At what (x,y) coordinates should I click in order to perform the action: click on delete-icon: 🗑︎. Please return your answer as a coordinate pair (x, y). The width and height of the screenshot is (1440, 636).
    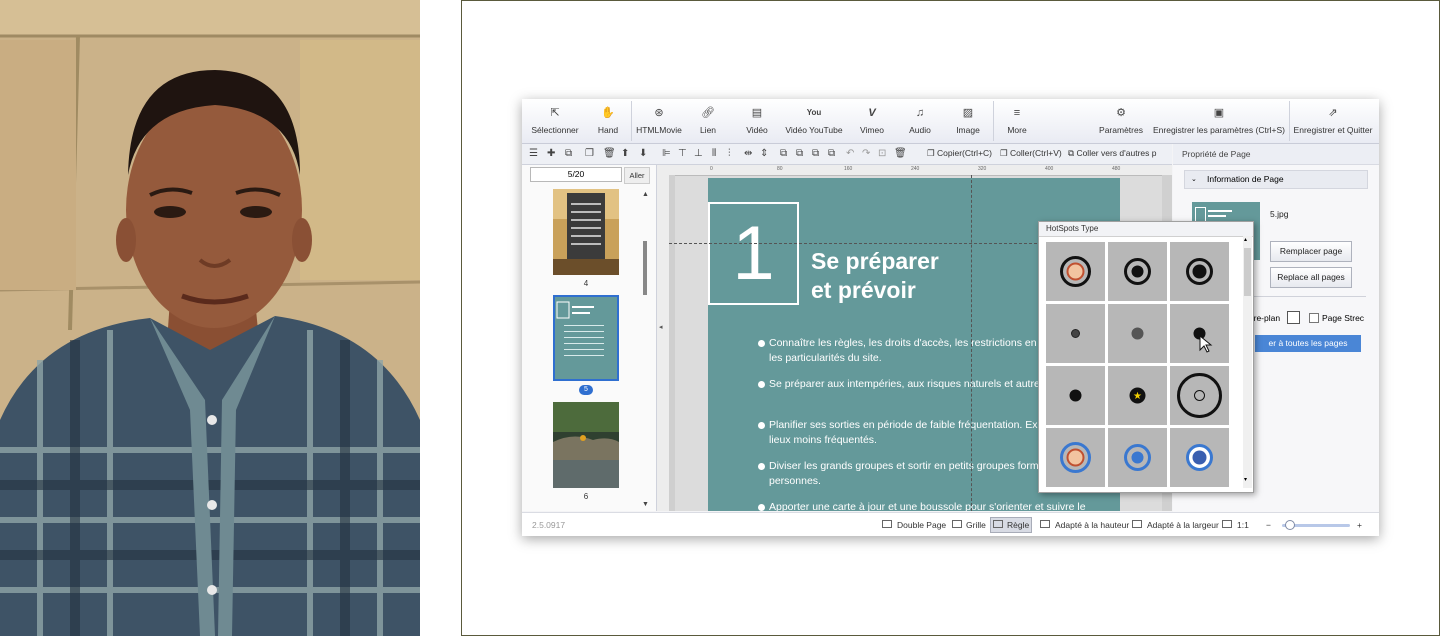
    Looking at the image, I should click on (900, 153).